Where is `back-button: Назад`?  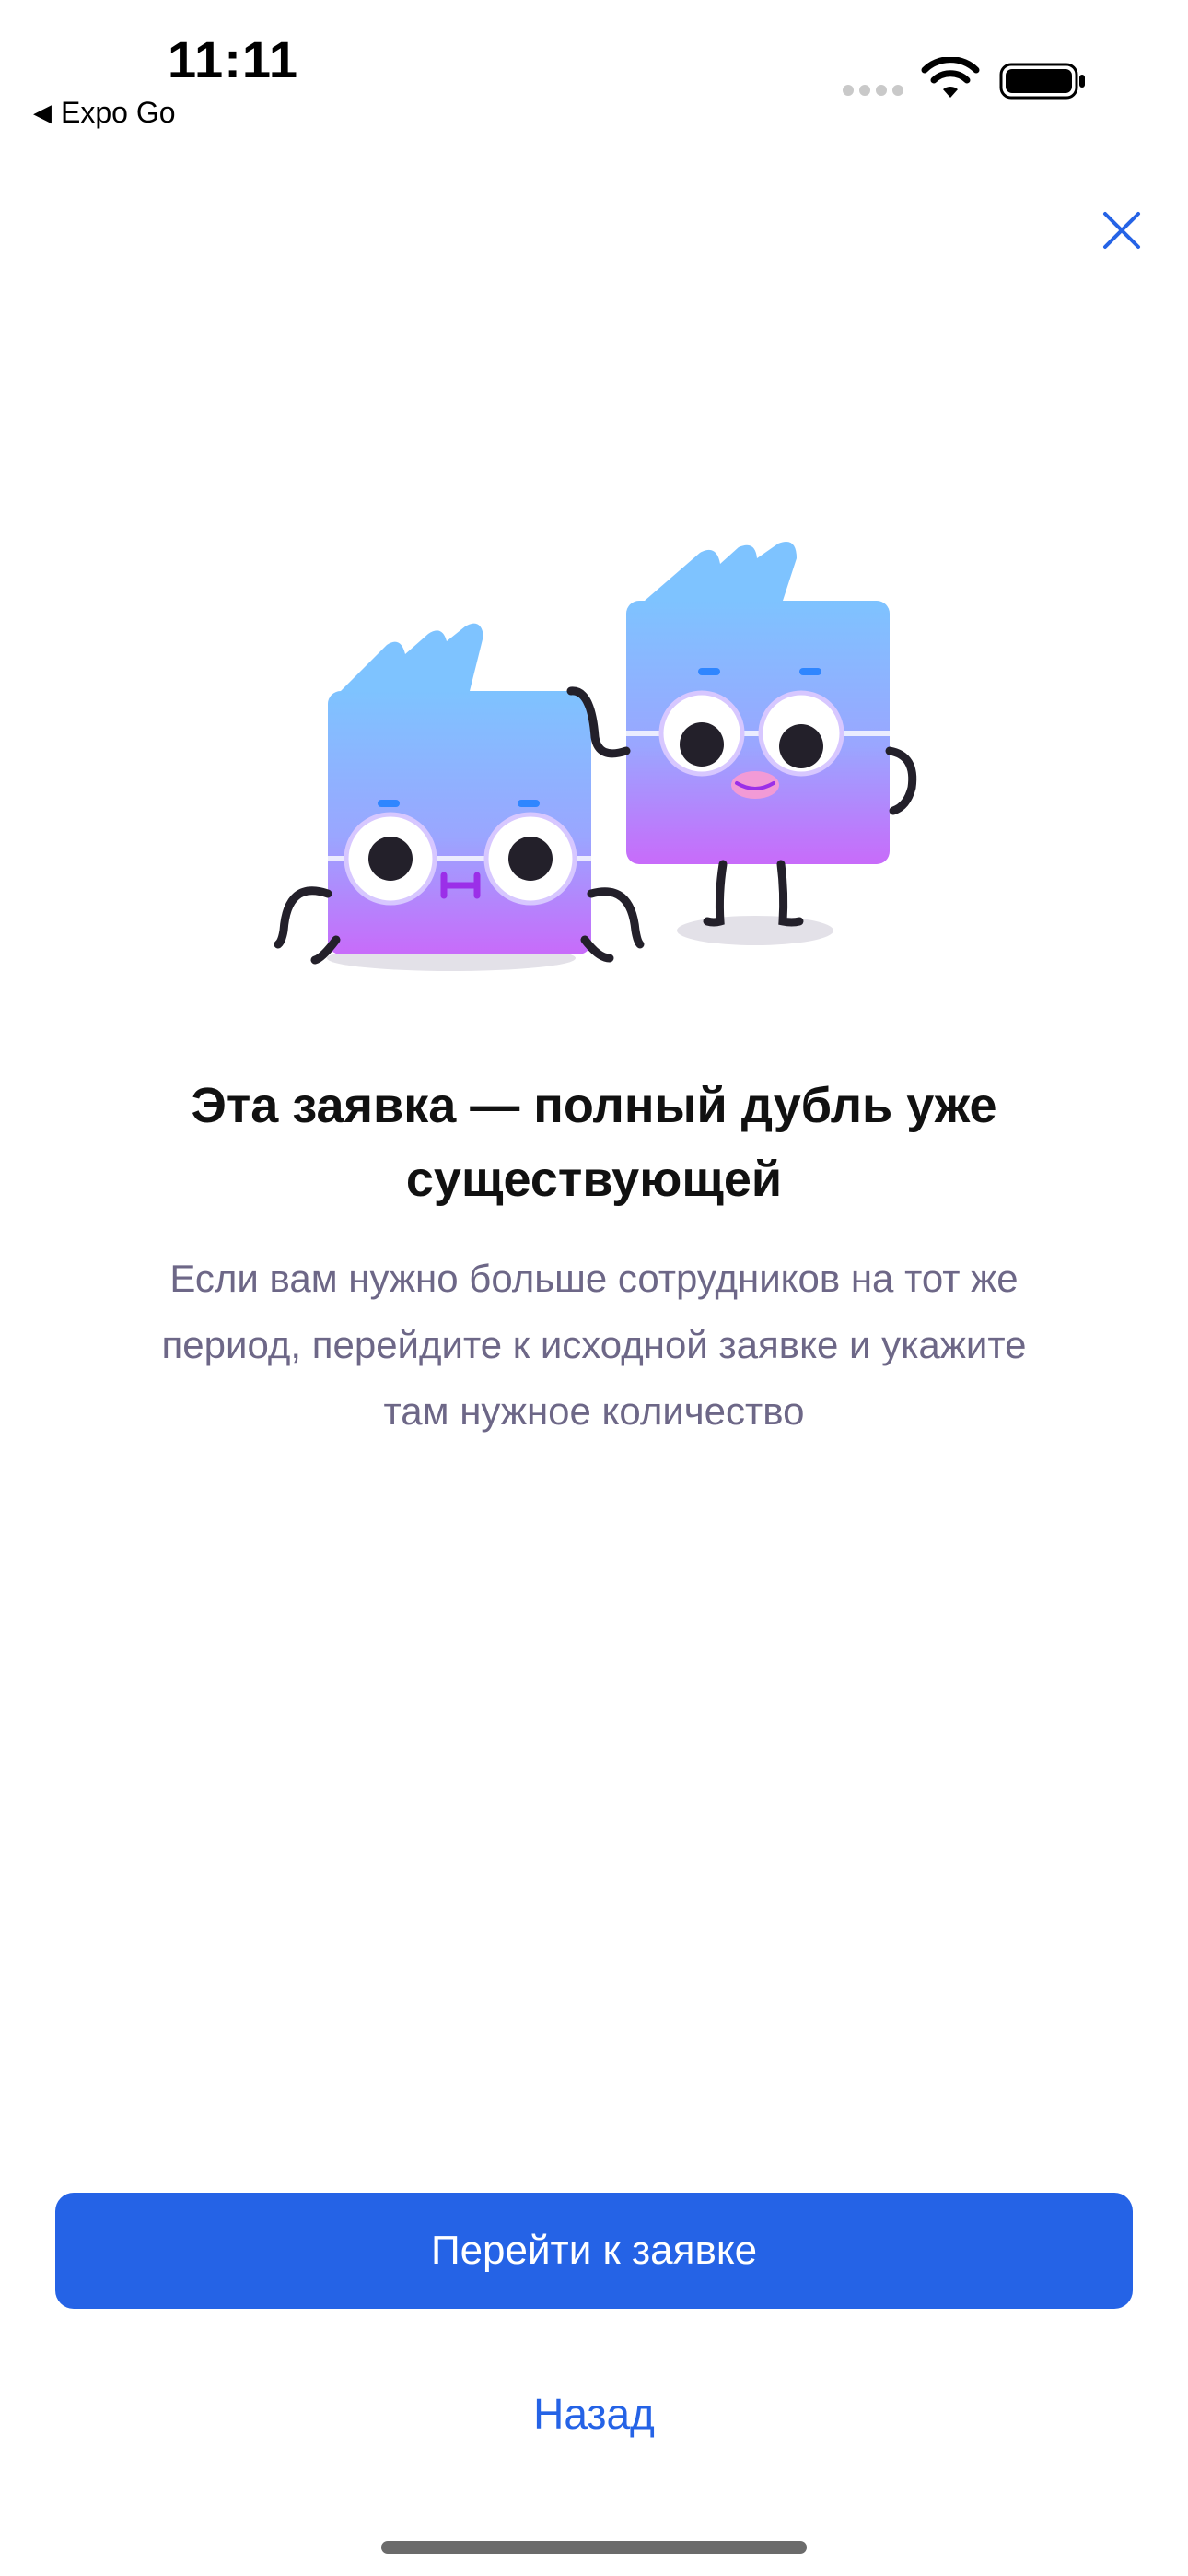
back-button: Назад is located at coordinates (594, 2413).